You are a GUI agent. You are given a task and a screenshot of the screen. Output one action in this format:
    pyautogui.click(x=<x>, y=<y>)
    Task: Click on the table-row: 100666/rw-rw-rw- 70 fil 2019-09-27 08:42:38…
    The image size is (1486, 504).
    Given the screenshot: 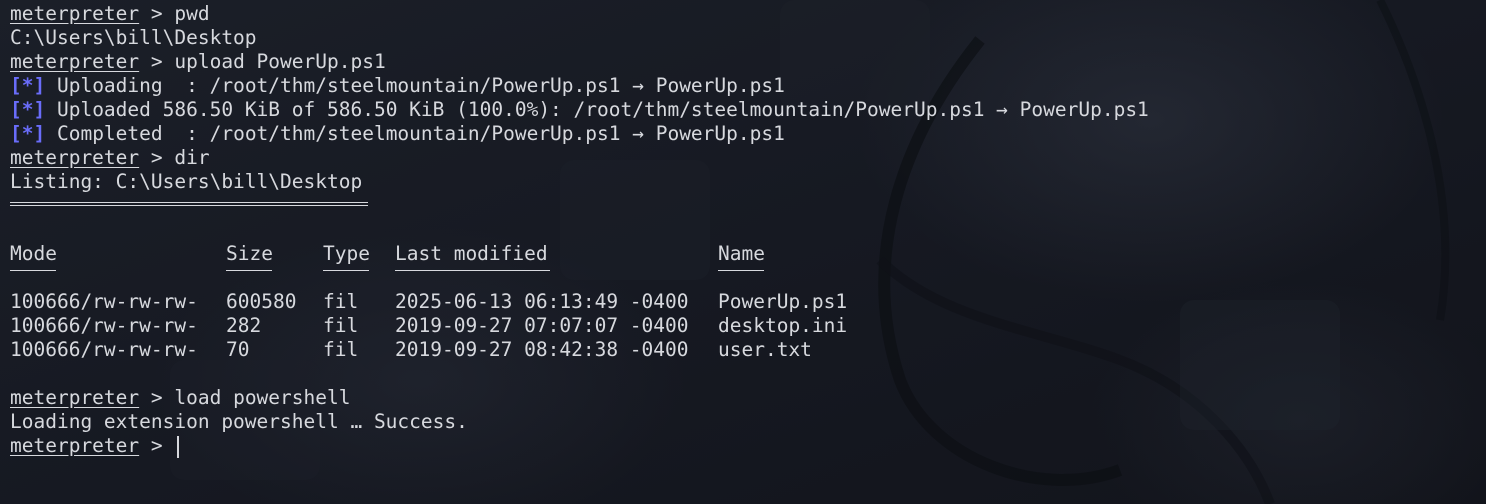 What is the action you would take?
    pyautogui.click(x=579, y=350)
    